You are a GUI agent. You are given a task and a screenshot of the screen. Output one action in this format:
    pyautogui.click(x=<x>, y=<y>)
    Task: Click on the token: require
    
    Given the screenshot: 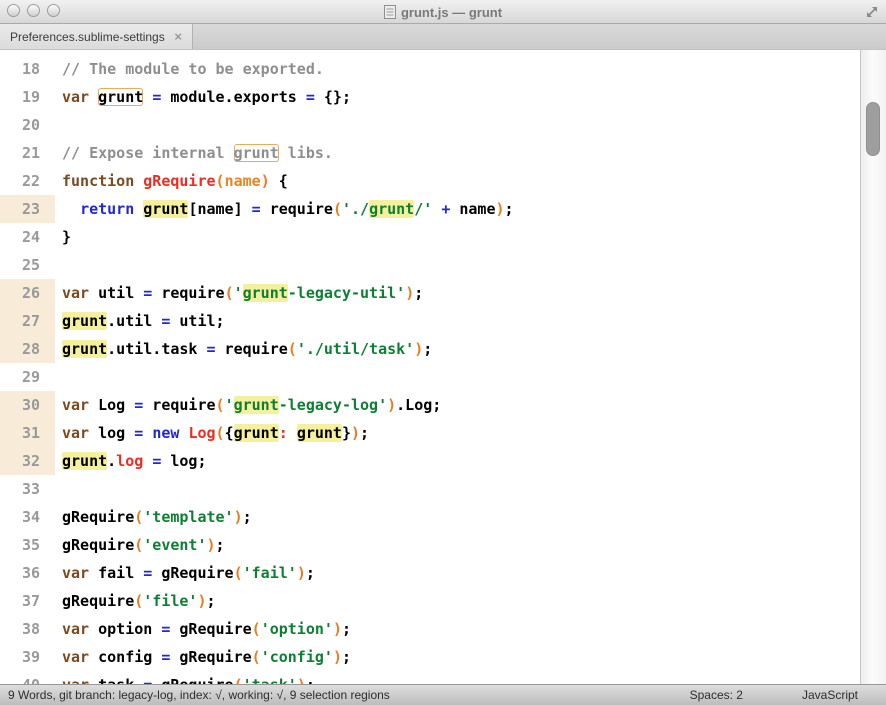 What is the action you would take?
    pyautogui.click(x=296, y=209)
    